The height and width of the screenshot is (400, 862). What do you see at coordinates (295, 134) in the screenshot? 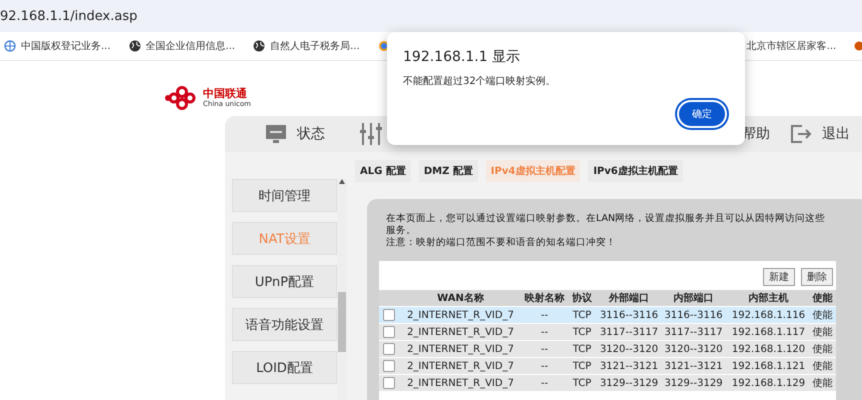
I see `nav-item: 状态` at bounding box center [295, 134].